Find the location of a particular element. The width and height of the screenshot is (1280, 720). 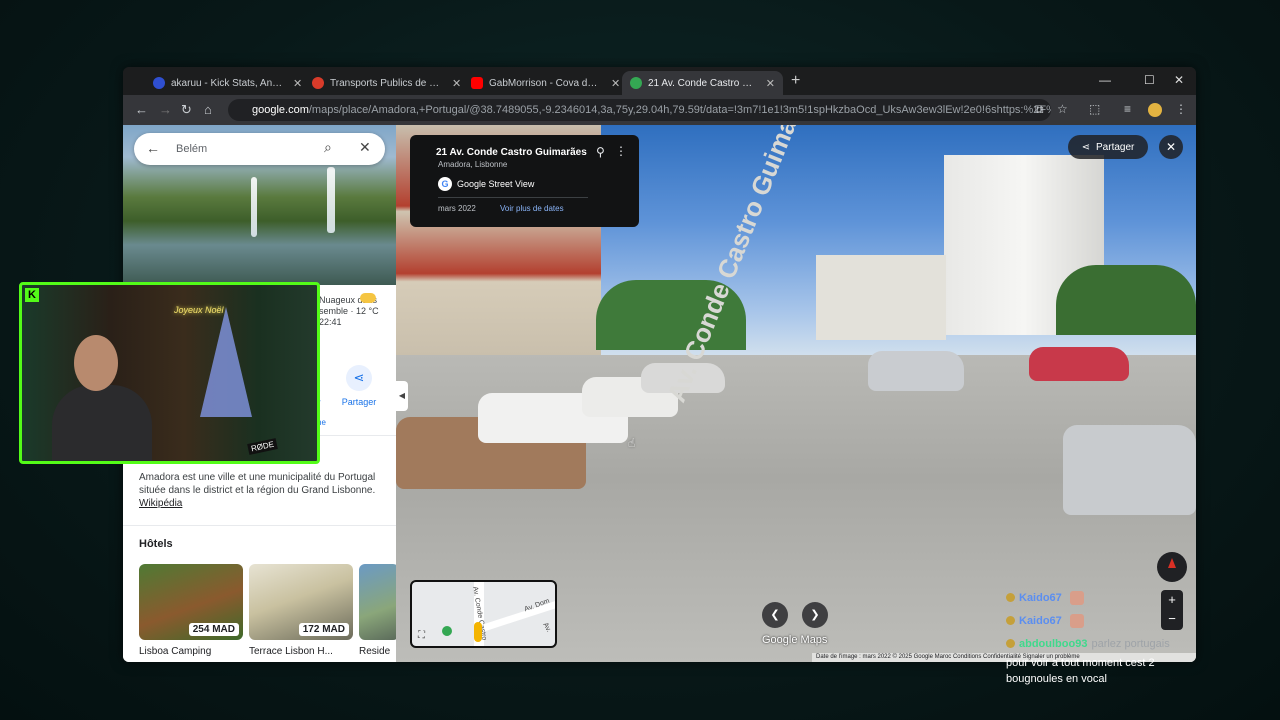

hotel-photo: 254 MAD is located at coordinates (191, 602).